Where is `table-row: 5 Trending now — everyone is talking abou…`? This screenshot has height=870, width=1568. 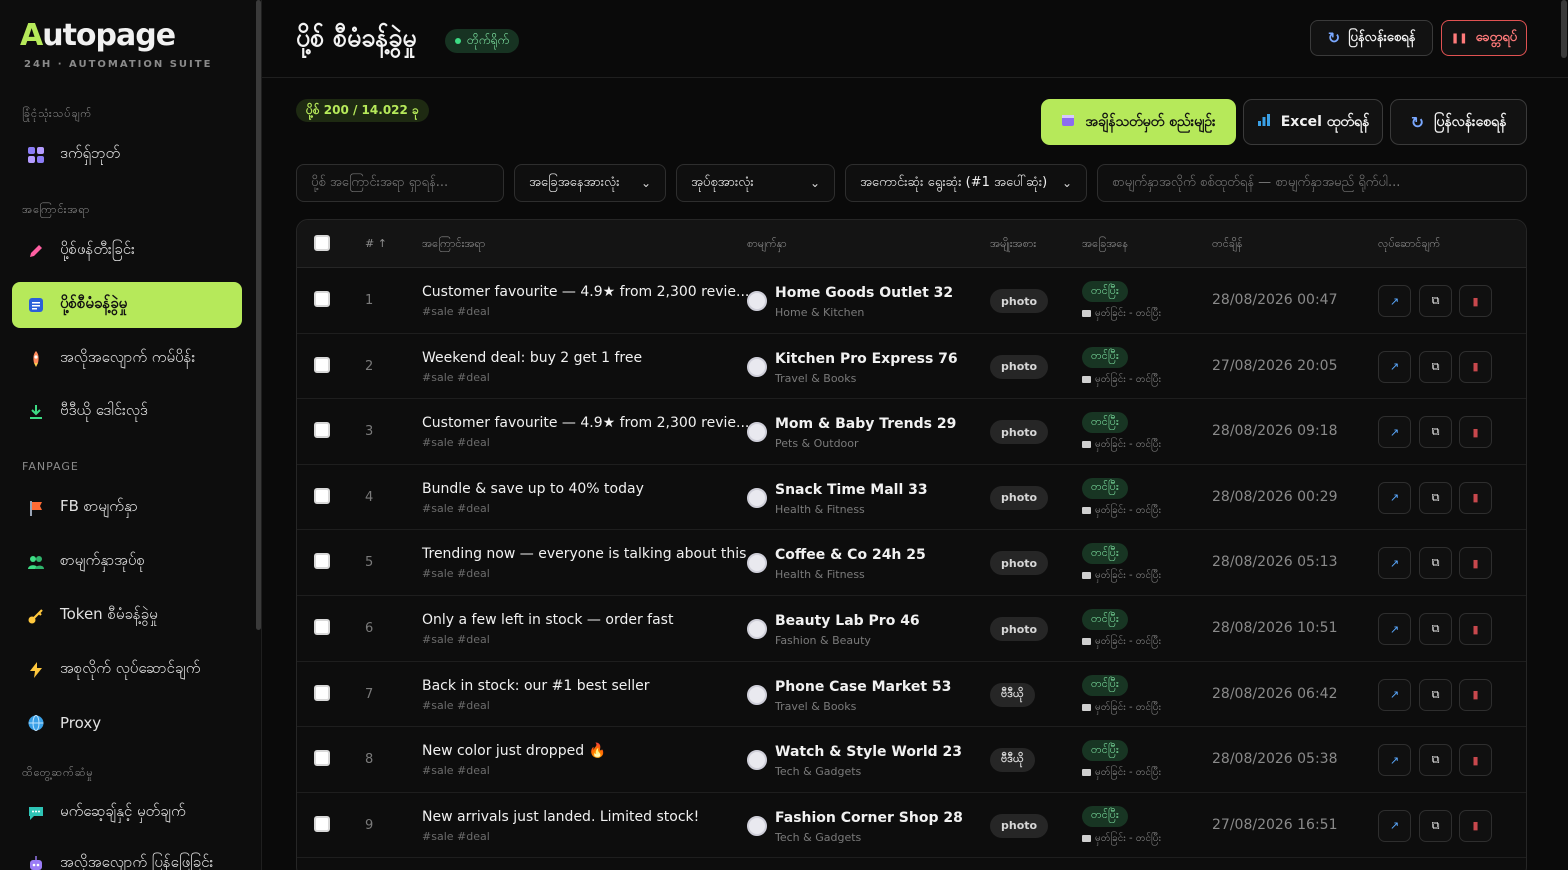 table-row: 5 Trending now — everyone is talking abou… is located at coordinates (911, 563).